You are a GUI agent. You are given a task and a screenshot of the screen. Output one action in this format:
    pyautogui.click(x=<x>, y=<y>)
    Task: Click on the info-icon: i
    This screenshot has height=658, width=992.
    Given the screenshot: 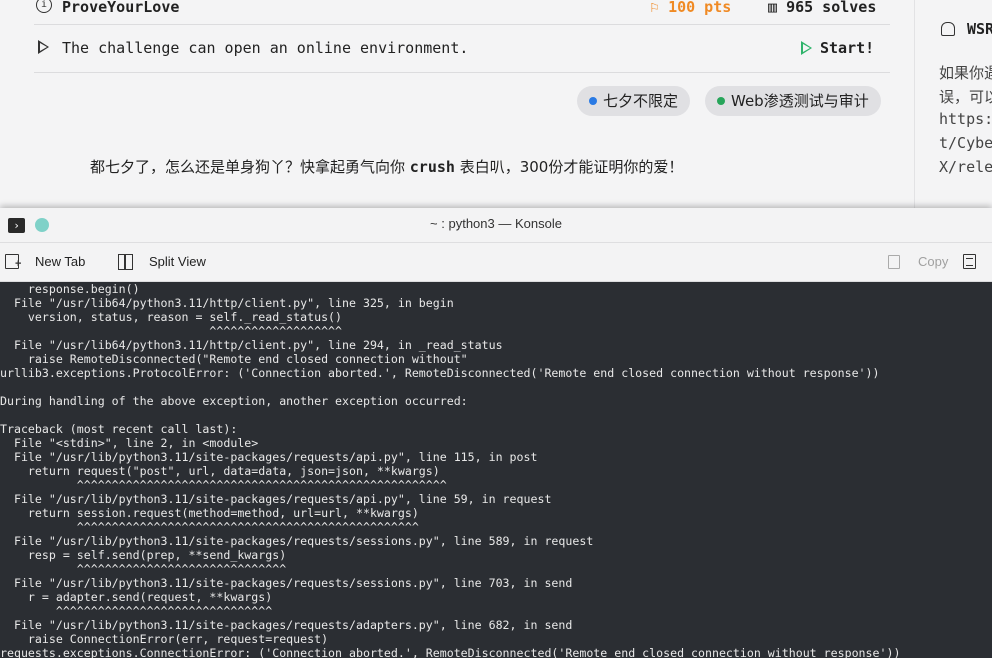 What is the action you would take?
    pyautogui.click(x=44, y=6)
    